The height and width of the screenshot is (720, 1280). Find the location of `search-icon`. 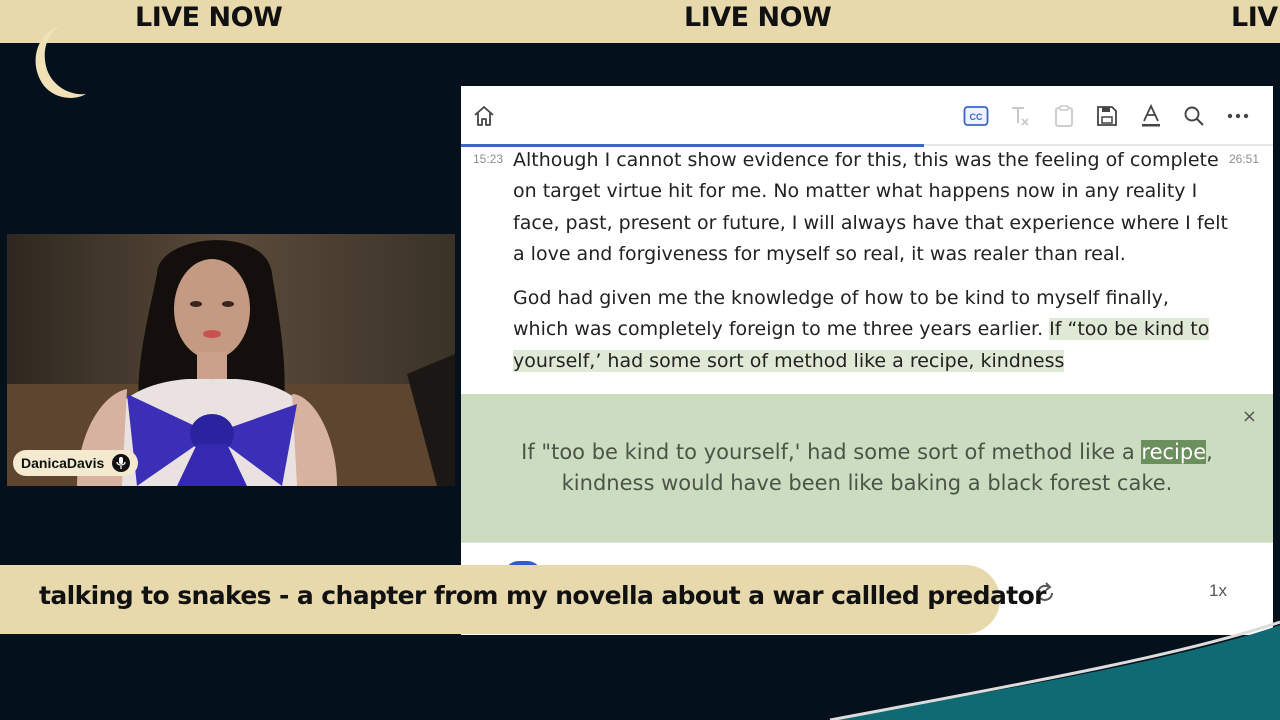

search-icon is located at coordinates (1194, 116).